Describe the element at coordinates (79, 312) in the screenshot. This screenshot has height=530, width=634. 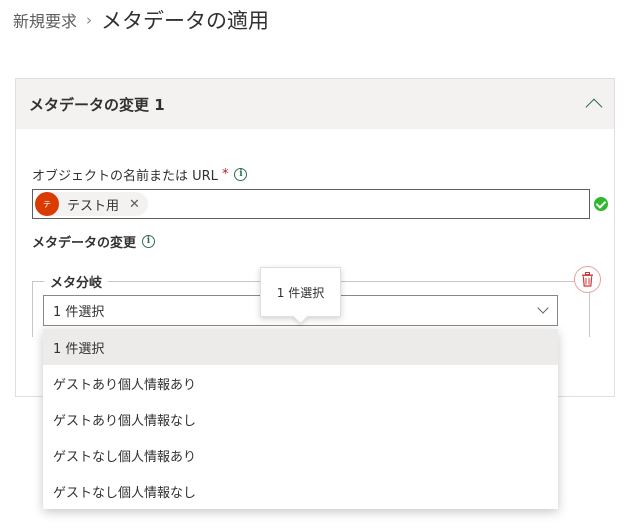
I see `dropdown-selected-value: 1 件選択` at that location.